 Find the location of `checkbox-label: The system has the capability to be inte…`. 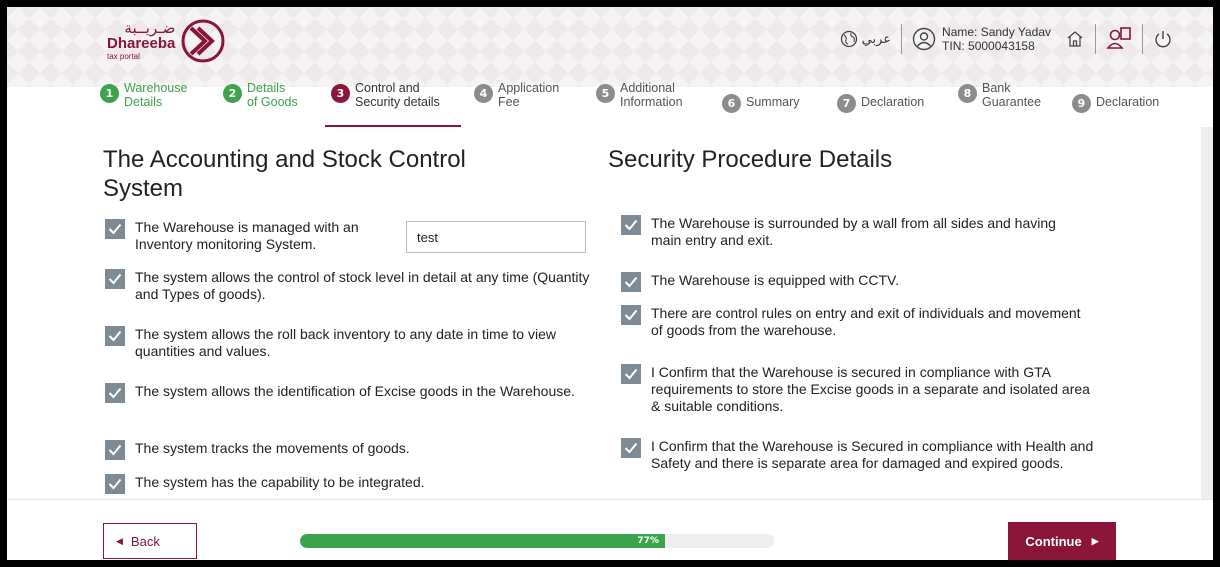

checkbox-label: The system has the capability to be inte… is located at coordinates (280, 482).